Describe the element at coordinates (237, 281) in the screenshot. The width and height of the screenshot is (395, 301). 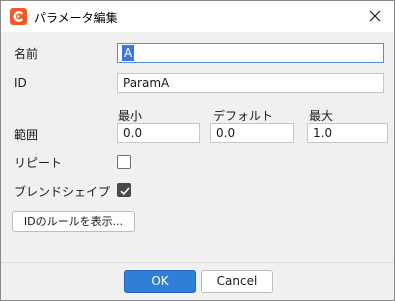
I see `cancel-button: Cancel` at that location.